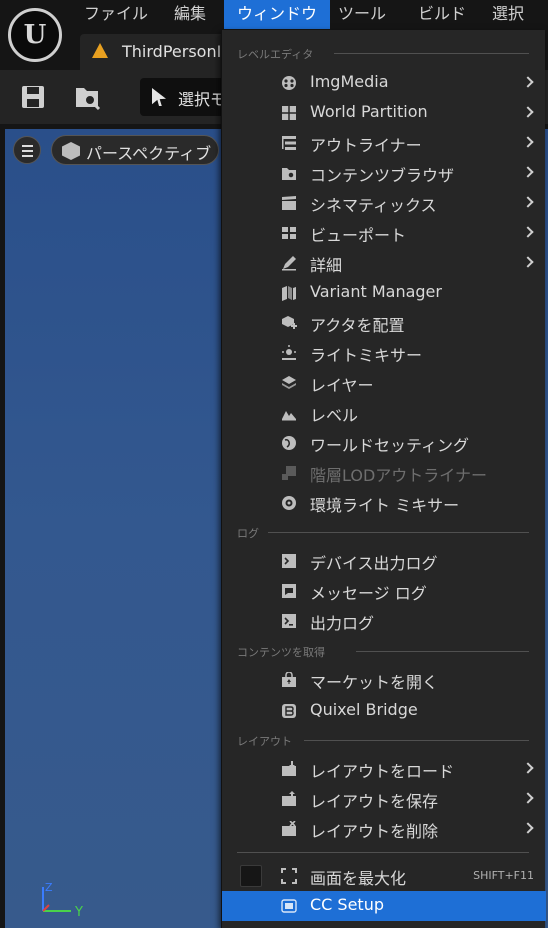 Image resolution: width=548 pixels, height=928 pixels. What do you see at coordinates (289, 143) in the screenshot?
I see `outliner-icon` at bounding box center [289, 143].